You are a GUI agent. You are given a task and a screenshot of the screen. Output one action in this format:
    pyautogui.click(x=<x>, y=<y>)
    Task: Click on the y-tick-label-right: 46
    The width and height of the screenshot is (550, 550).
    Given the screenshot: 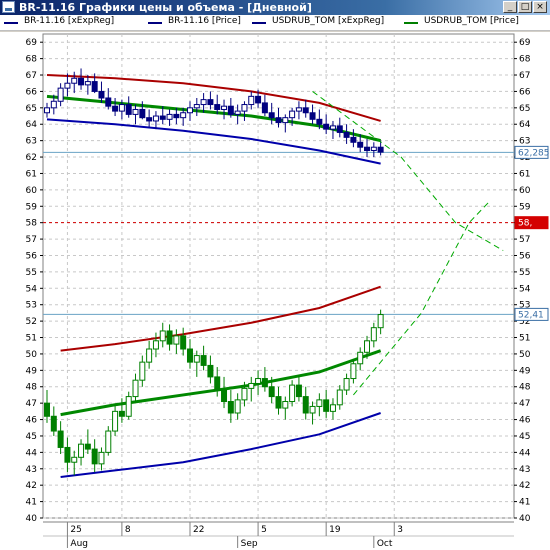 What is the action you would take?
    pyautogui.click(x=525, y=421)
    